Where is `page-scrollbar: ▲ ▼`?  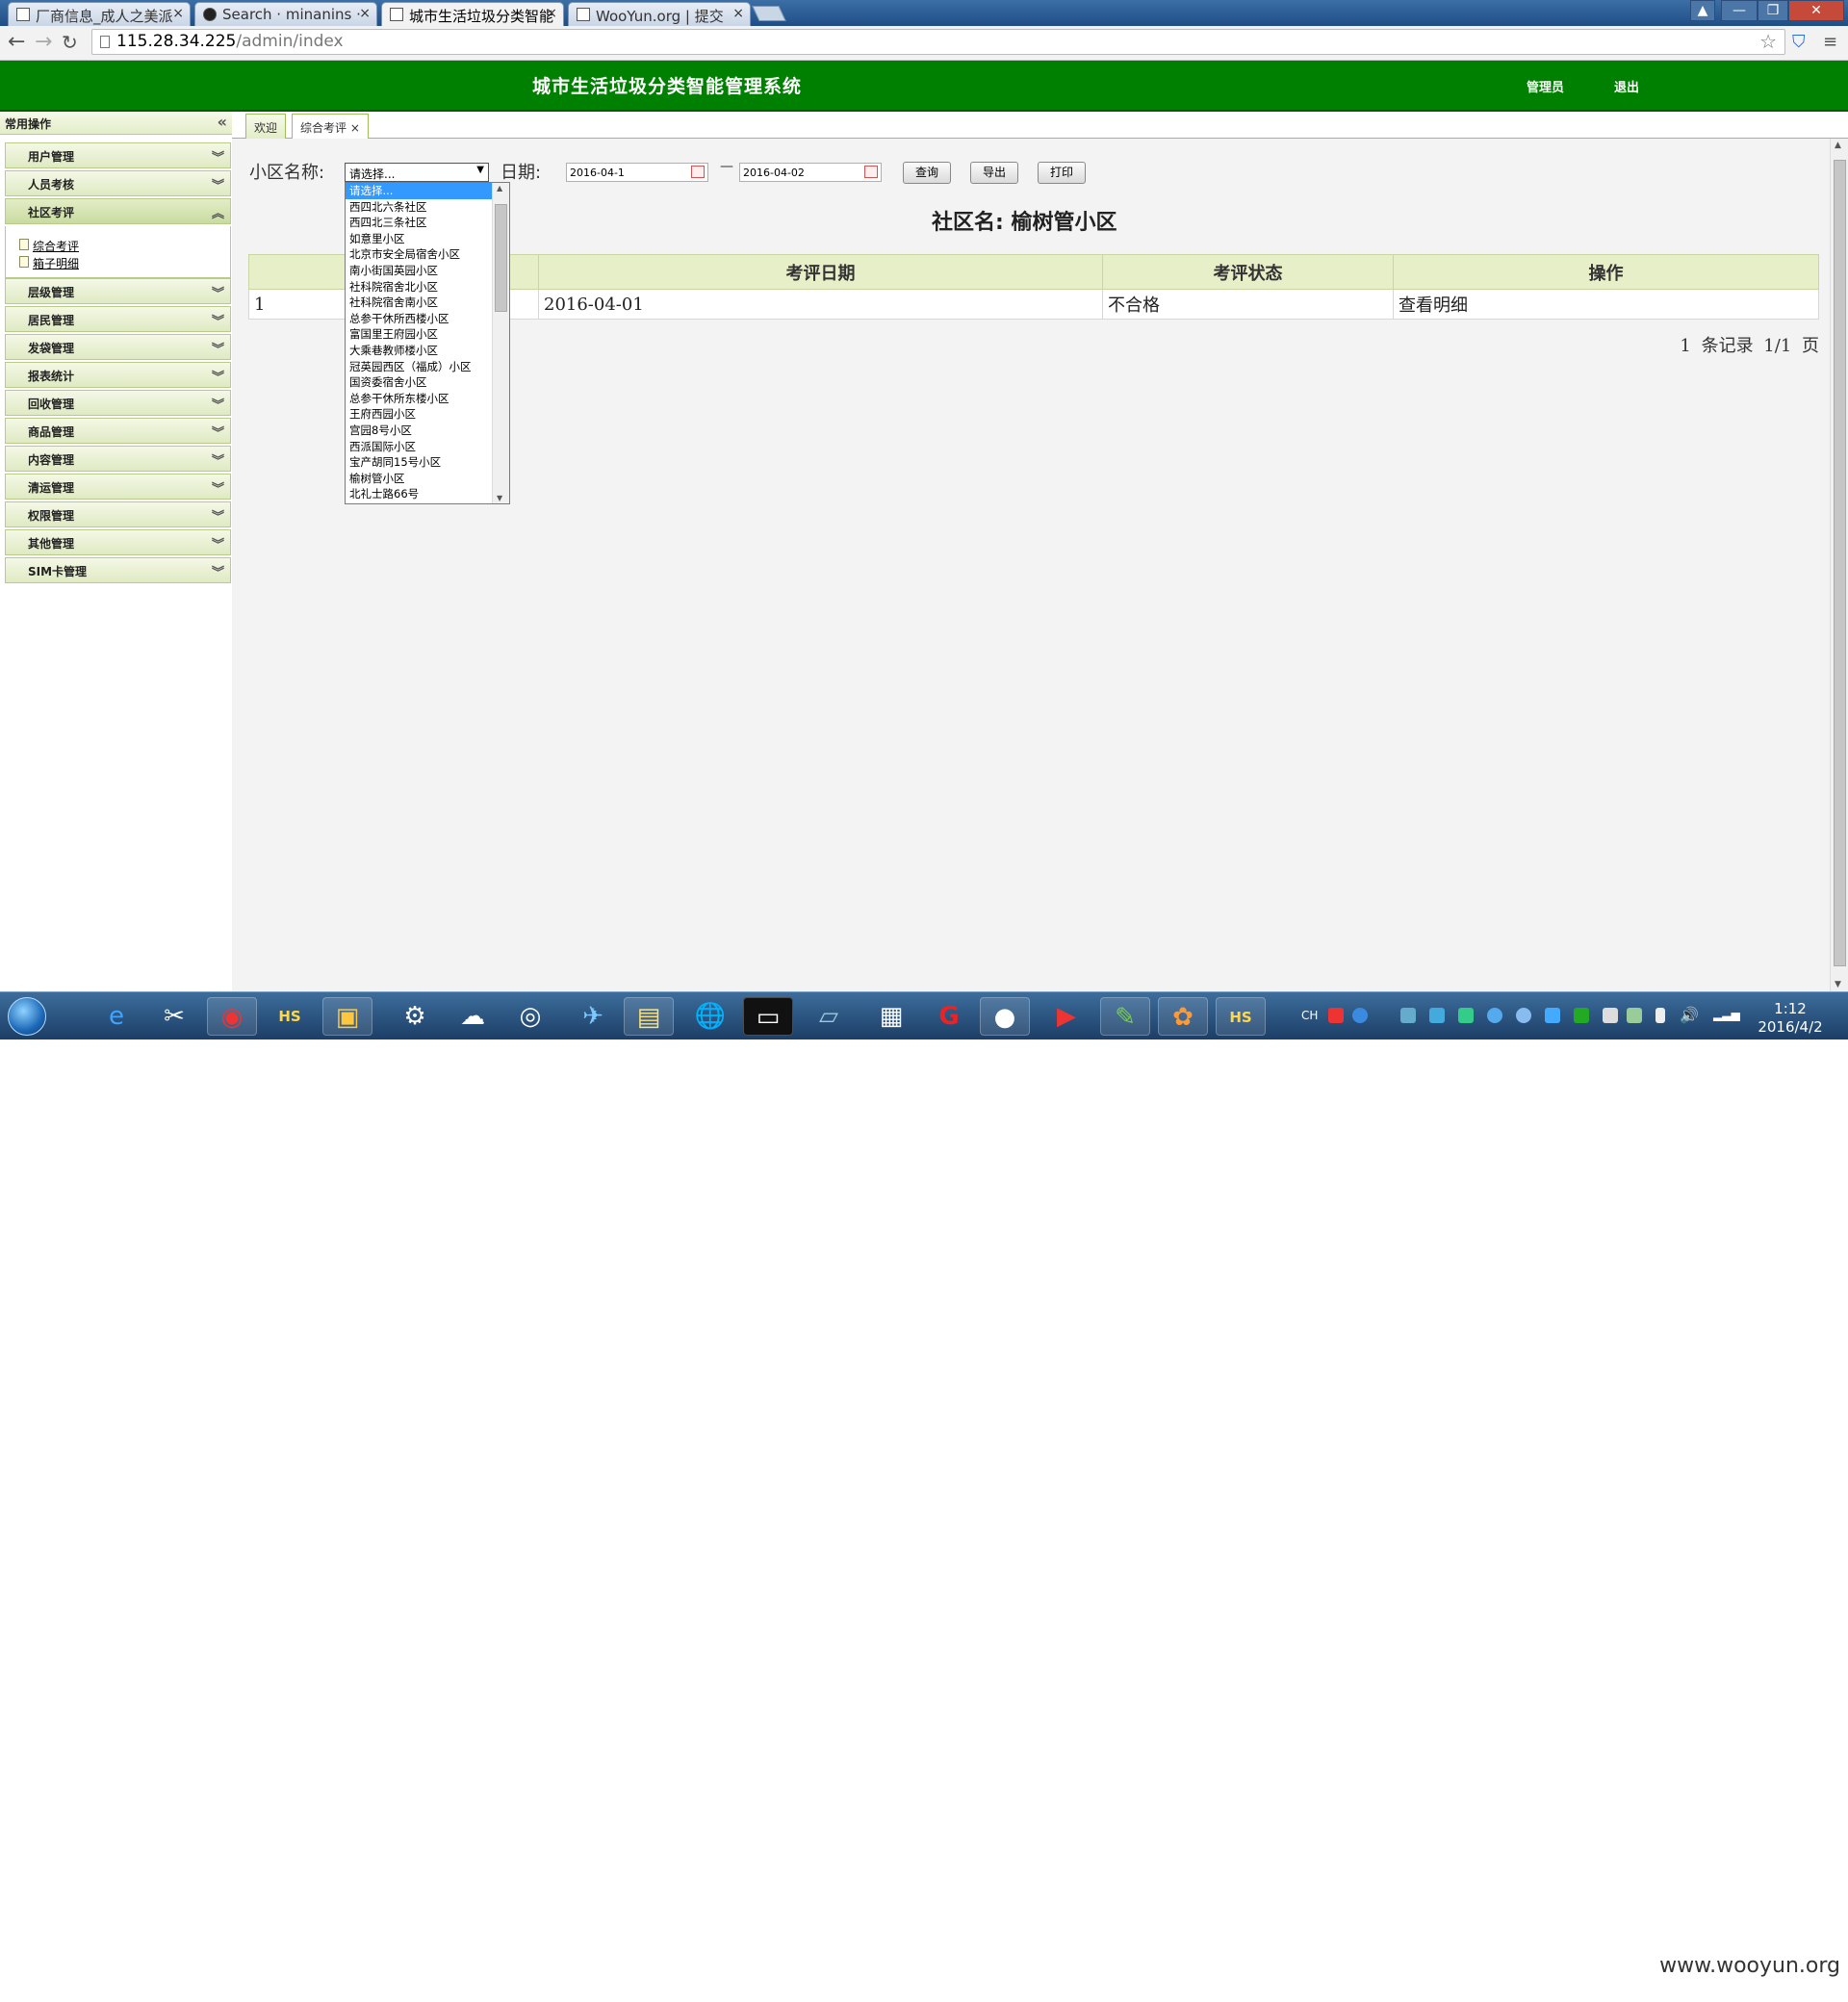 page-scrollbar: ▲ ▼ is located at coordinates (1839, 565).